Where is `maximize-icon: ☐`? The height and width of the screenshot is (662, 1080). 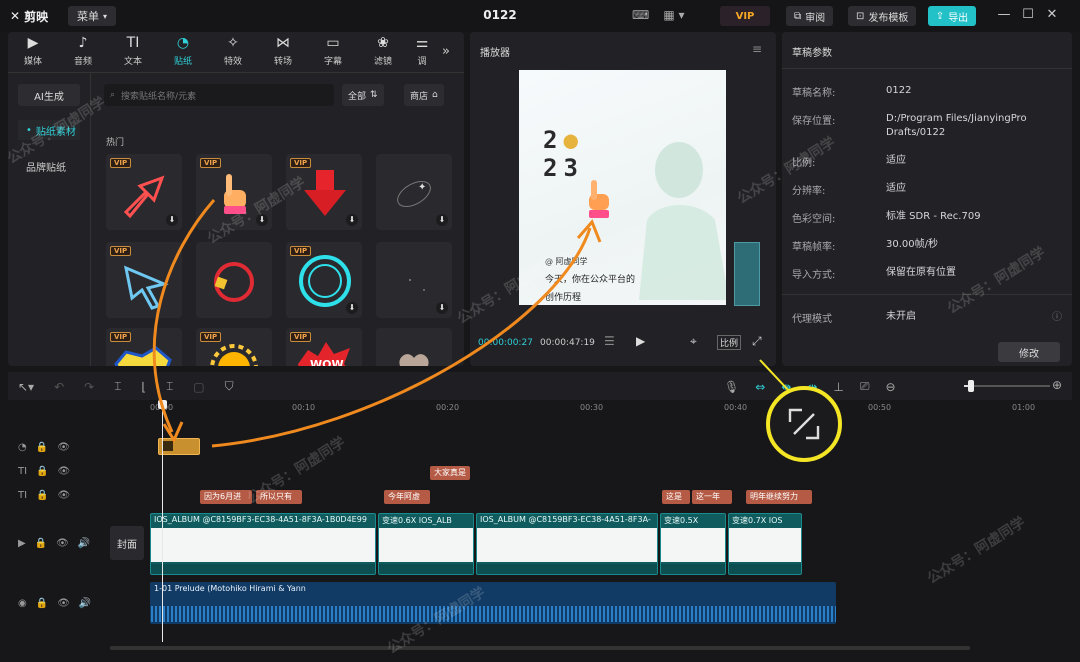 maximize-icon: ☐ is located at coordinates (1028, 14).